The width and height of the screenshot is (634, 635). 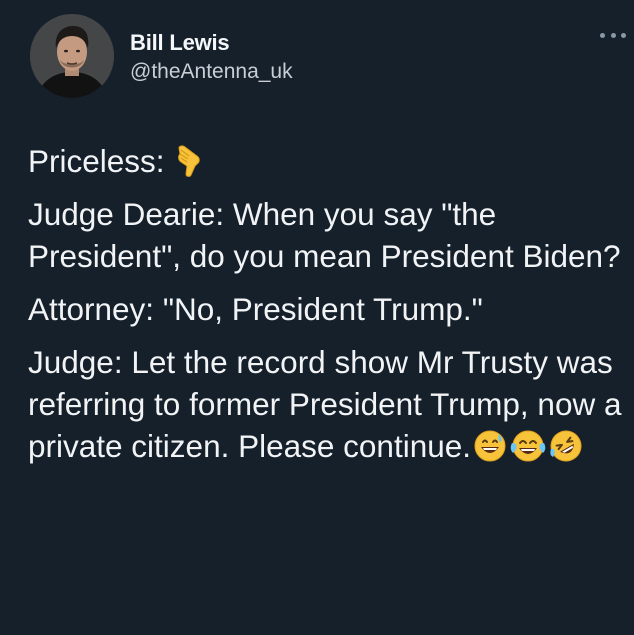 I want to click on face-with-tears-of-joy-icon, so click(x=528, y=446).